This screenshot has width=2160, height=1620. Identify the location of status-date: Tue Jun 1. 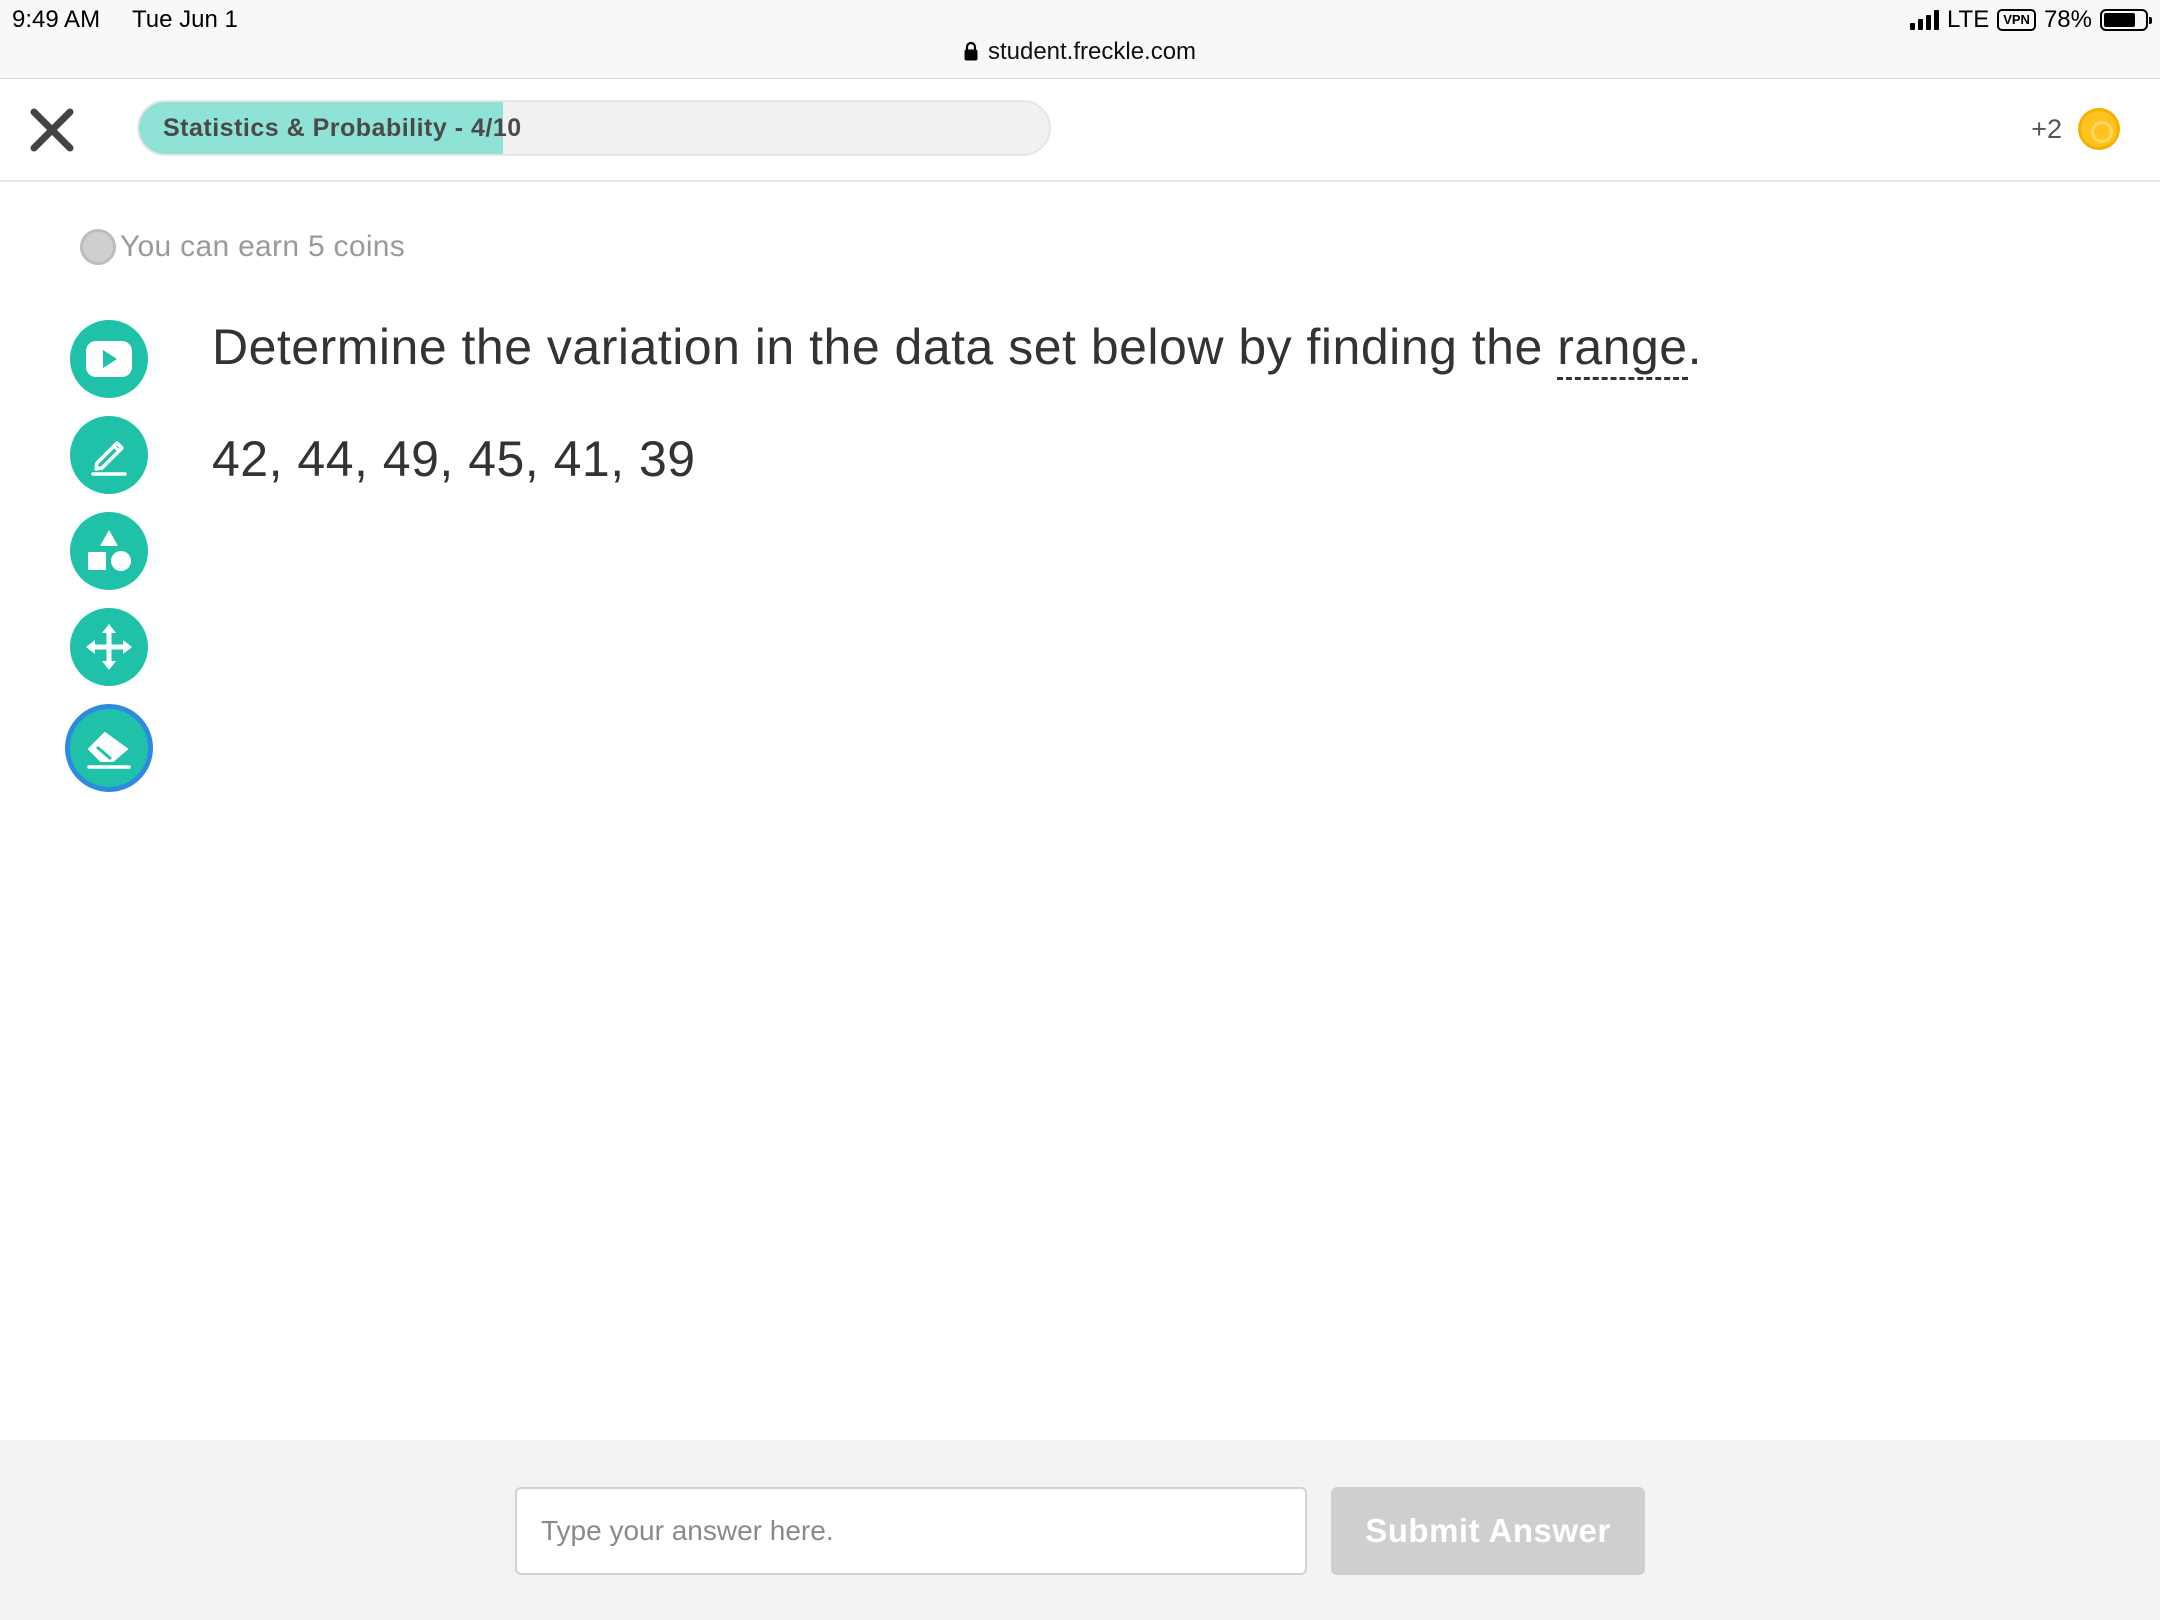
(185, 19).